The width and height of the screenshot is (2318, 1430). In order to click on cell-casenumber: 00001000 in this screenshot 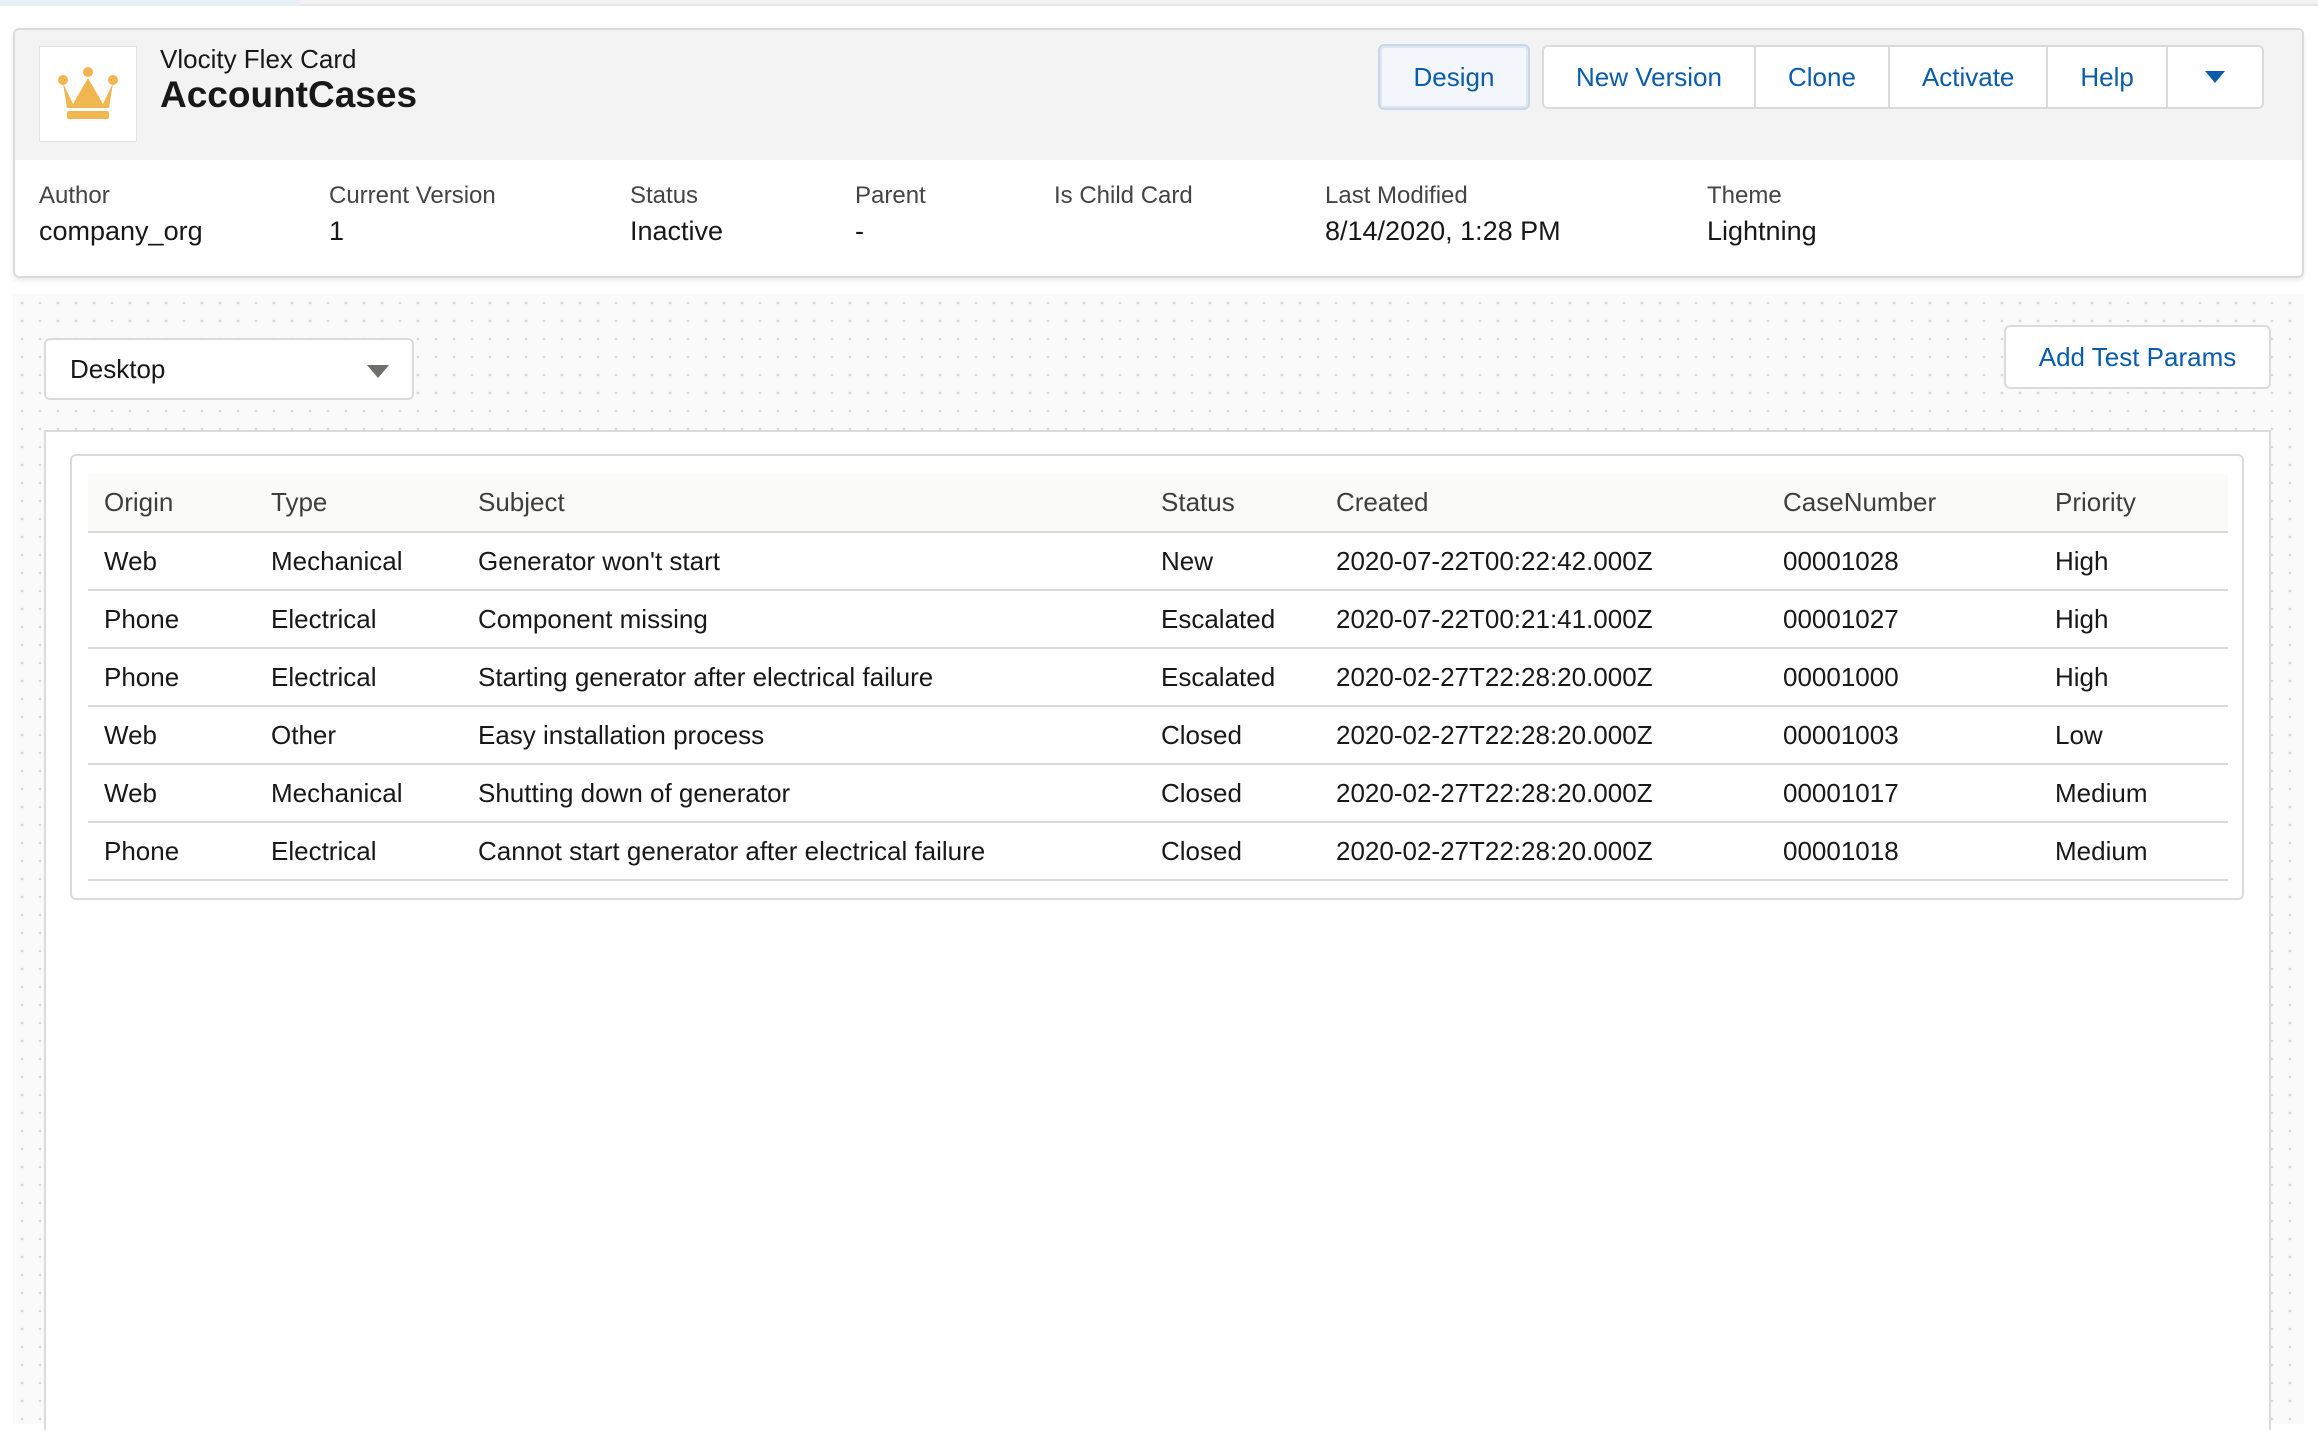, I will do `click(1903, 677)`.